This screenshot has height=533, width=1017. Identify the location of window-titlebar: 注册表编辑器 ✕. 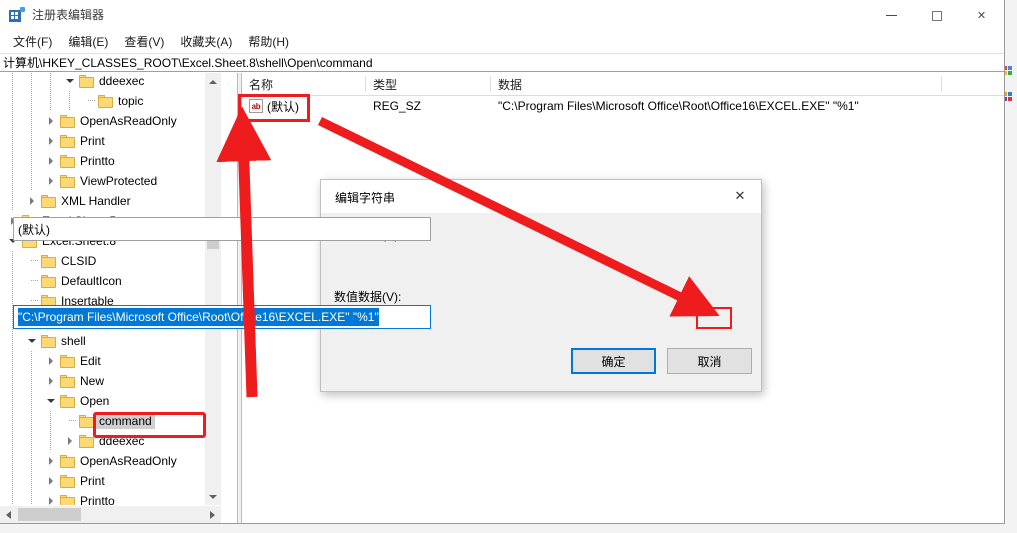
(502, 15).